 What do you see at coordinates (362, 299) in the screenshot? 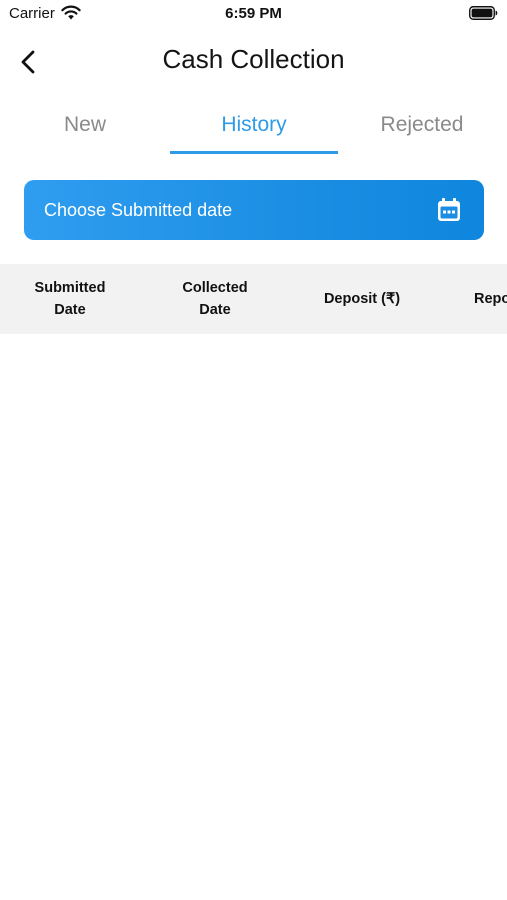
I see `column-deposit: Deposit (₹)` at bounding box center [362, 299].